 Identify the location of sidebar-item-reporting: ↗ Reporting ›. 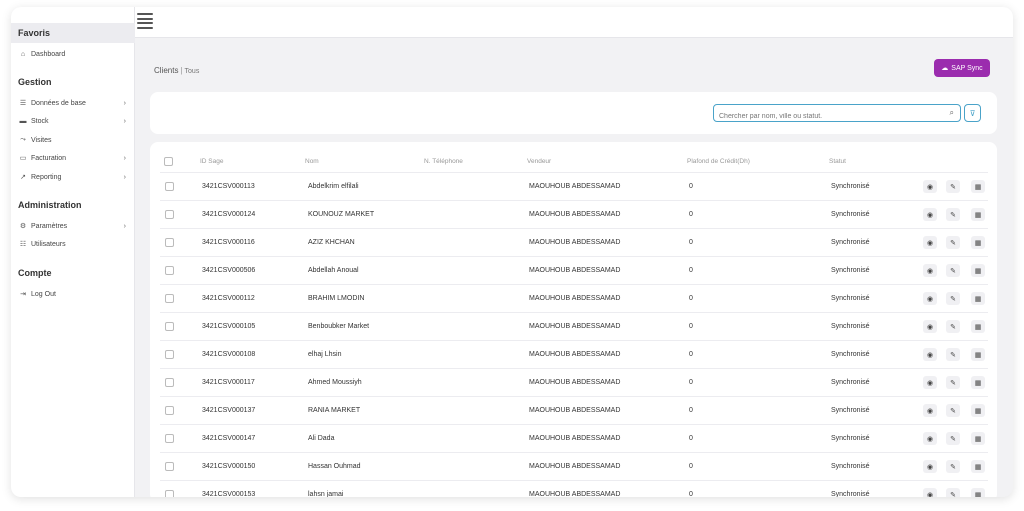
(73, 177).